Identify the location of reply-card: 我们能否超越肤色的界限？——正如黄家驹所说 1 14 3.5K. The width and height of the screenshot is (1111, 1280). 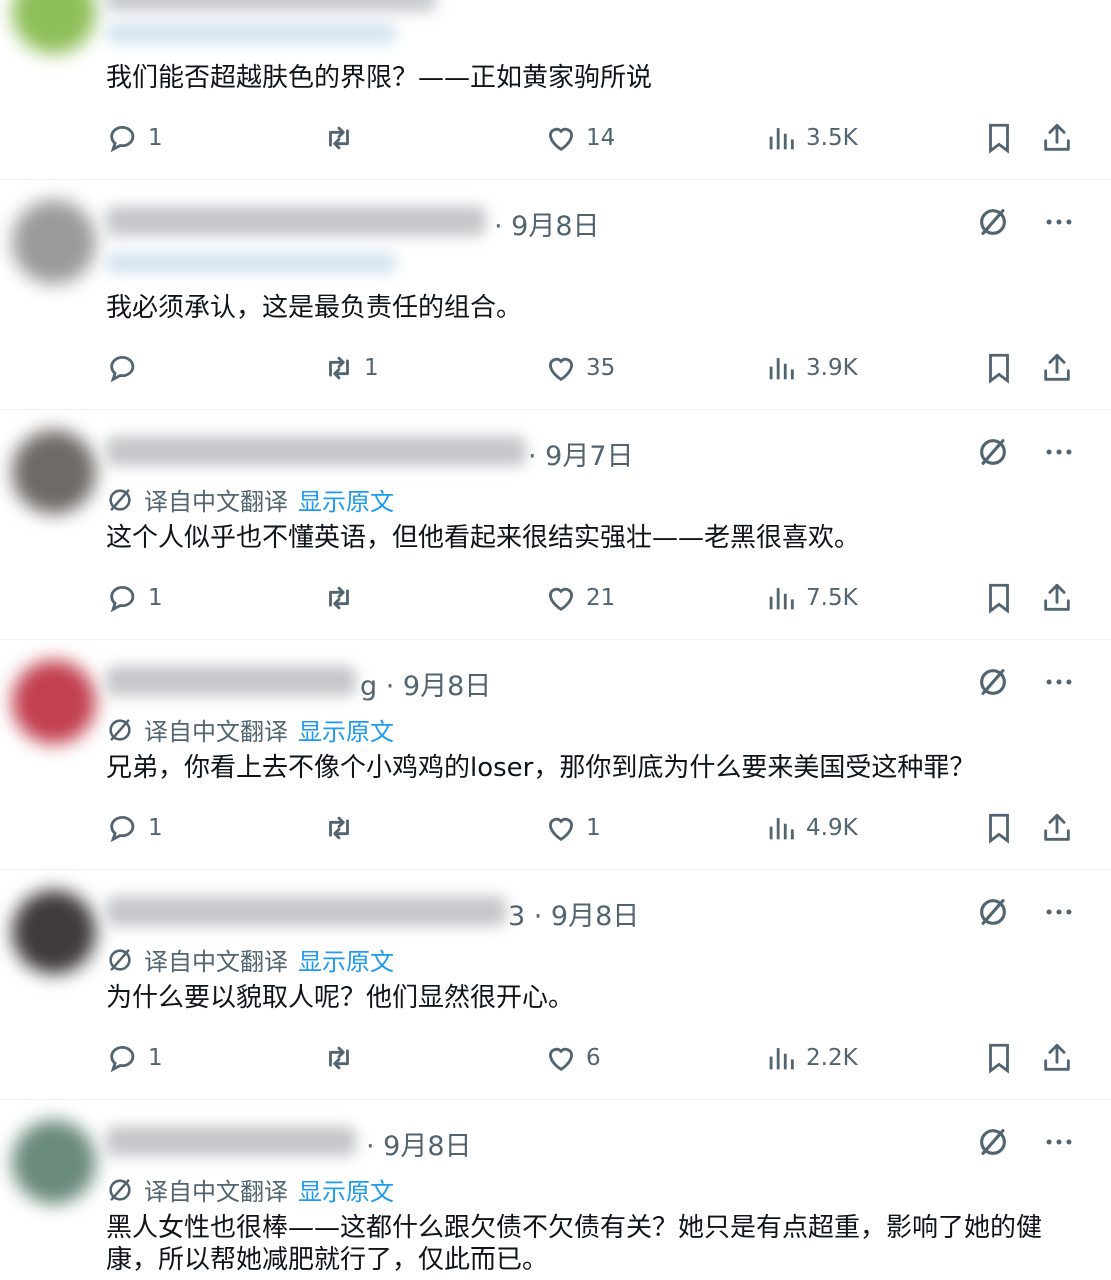
(555, 90).